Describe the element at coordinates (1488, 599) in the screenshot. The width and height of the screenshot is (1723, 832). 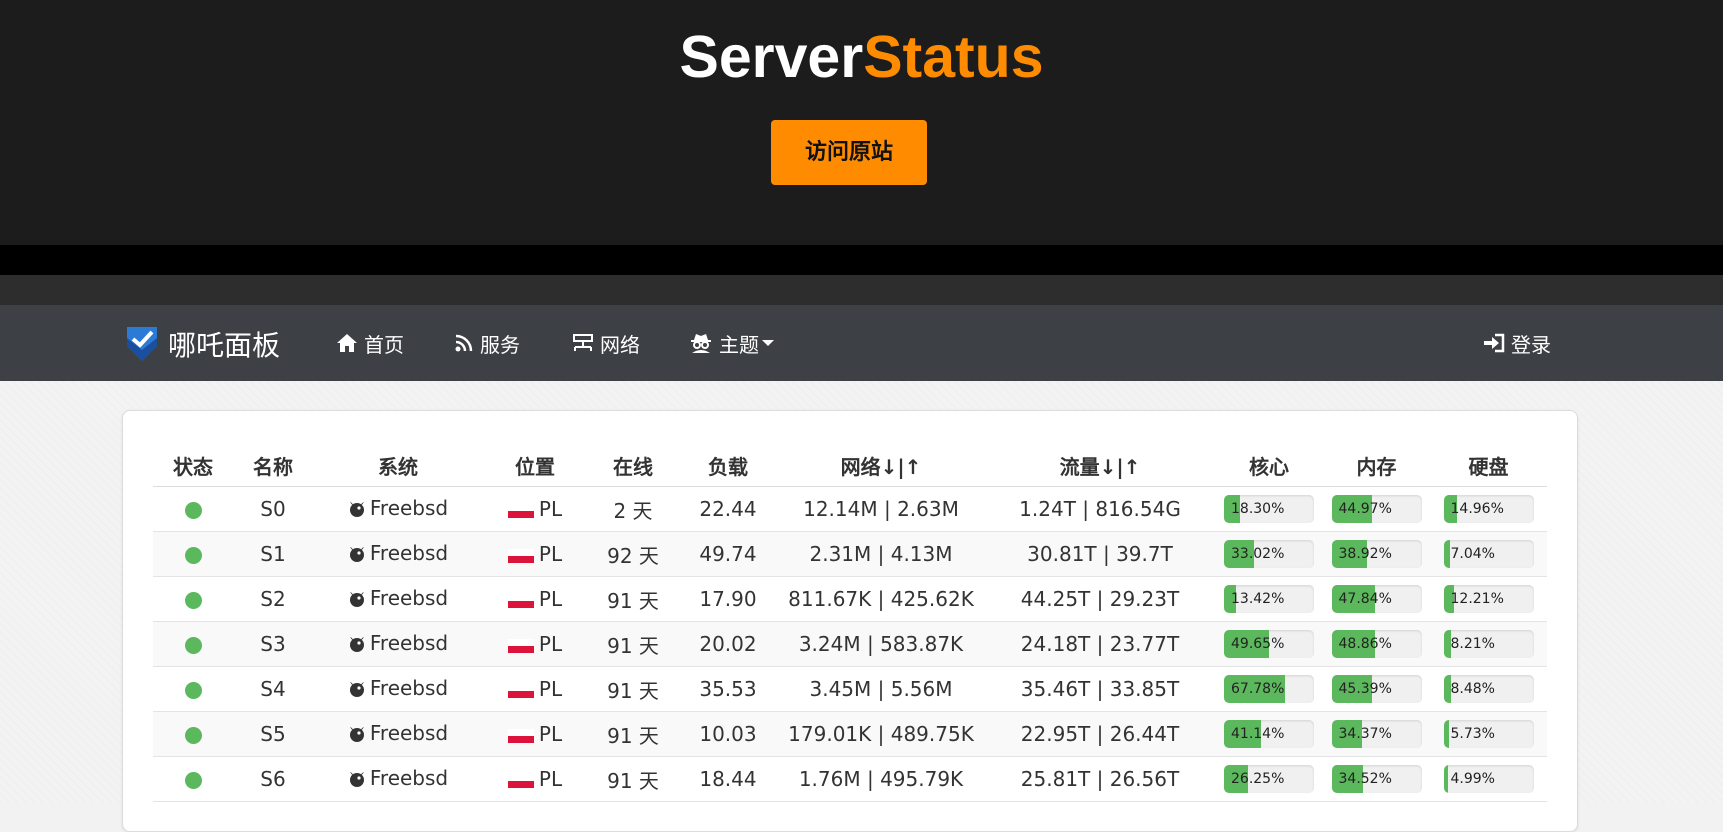
I see `disk-cell: 12.21%` at that location.